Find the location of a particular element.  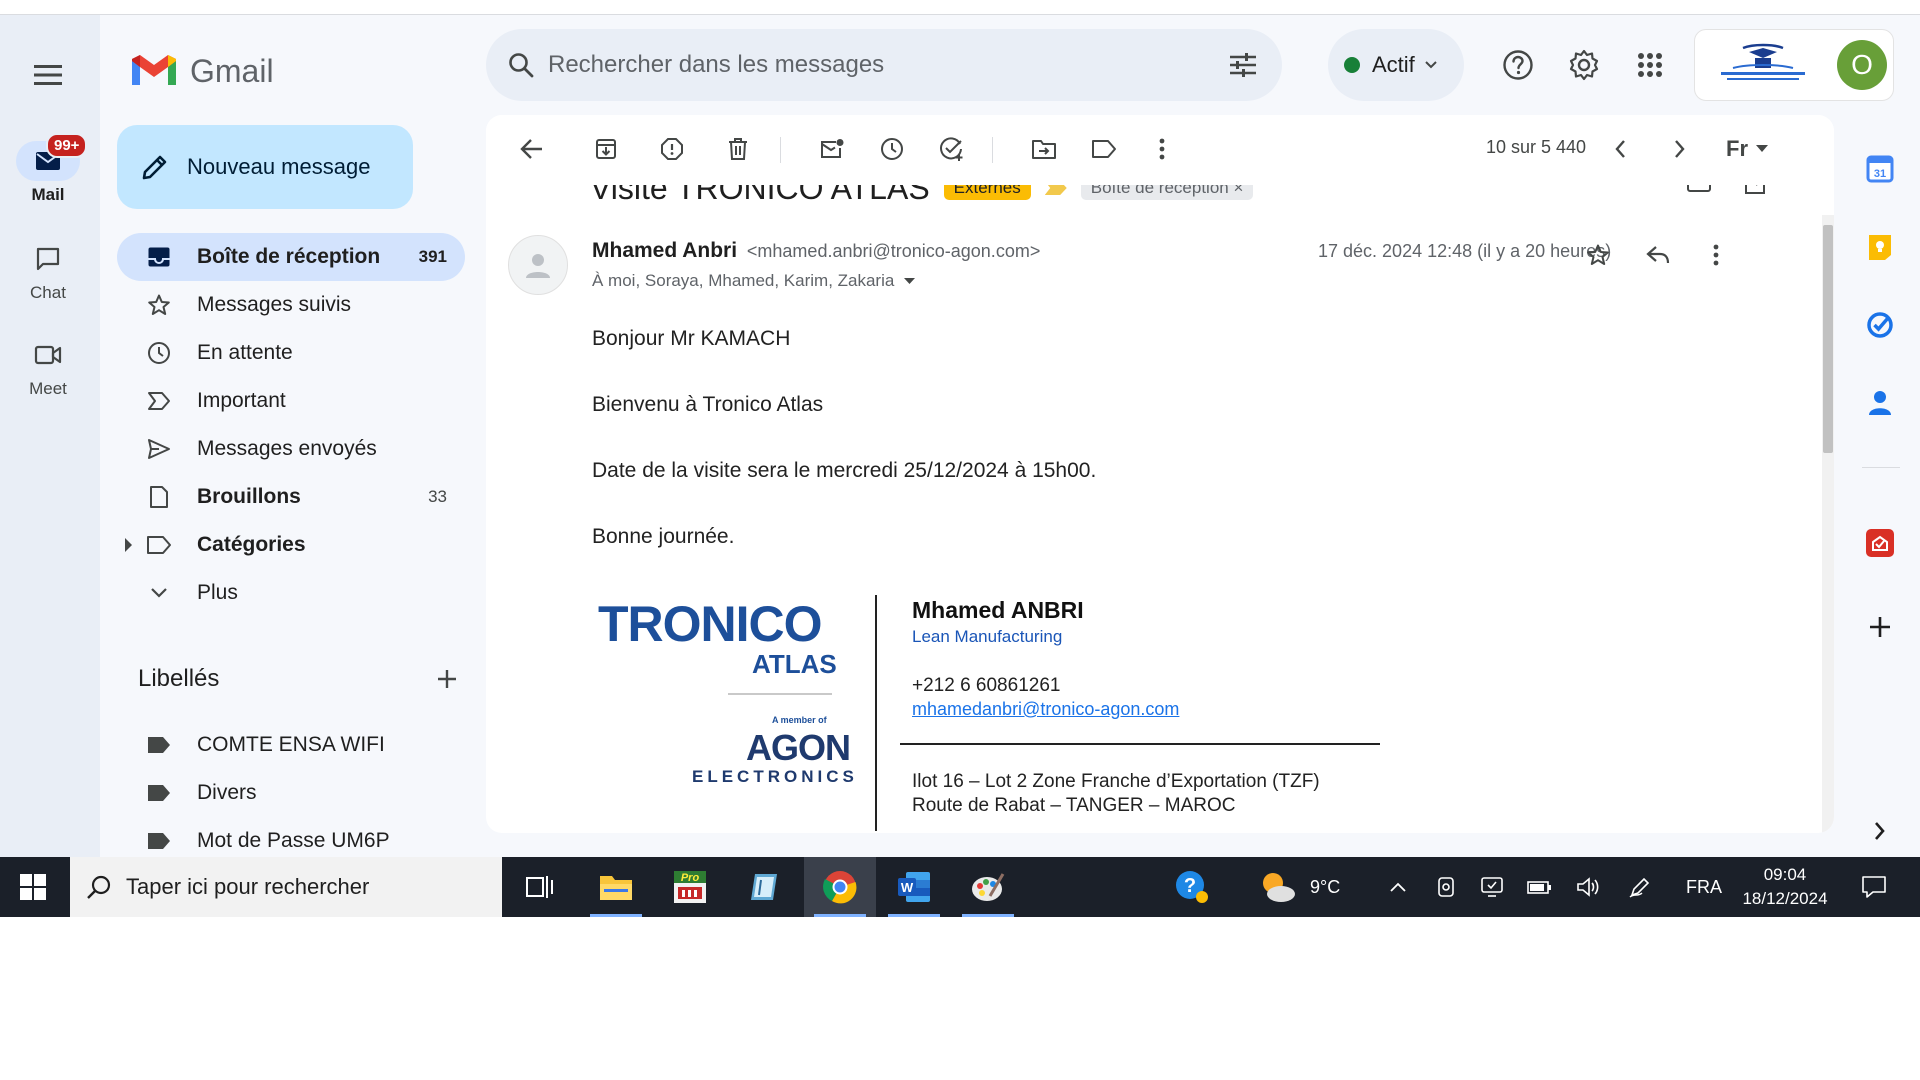

search-options-icon is located at coordinates (1243, 65).